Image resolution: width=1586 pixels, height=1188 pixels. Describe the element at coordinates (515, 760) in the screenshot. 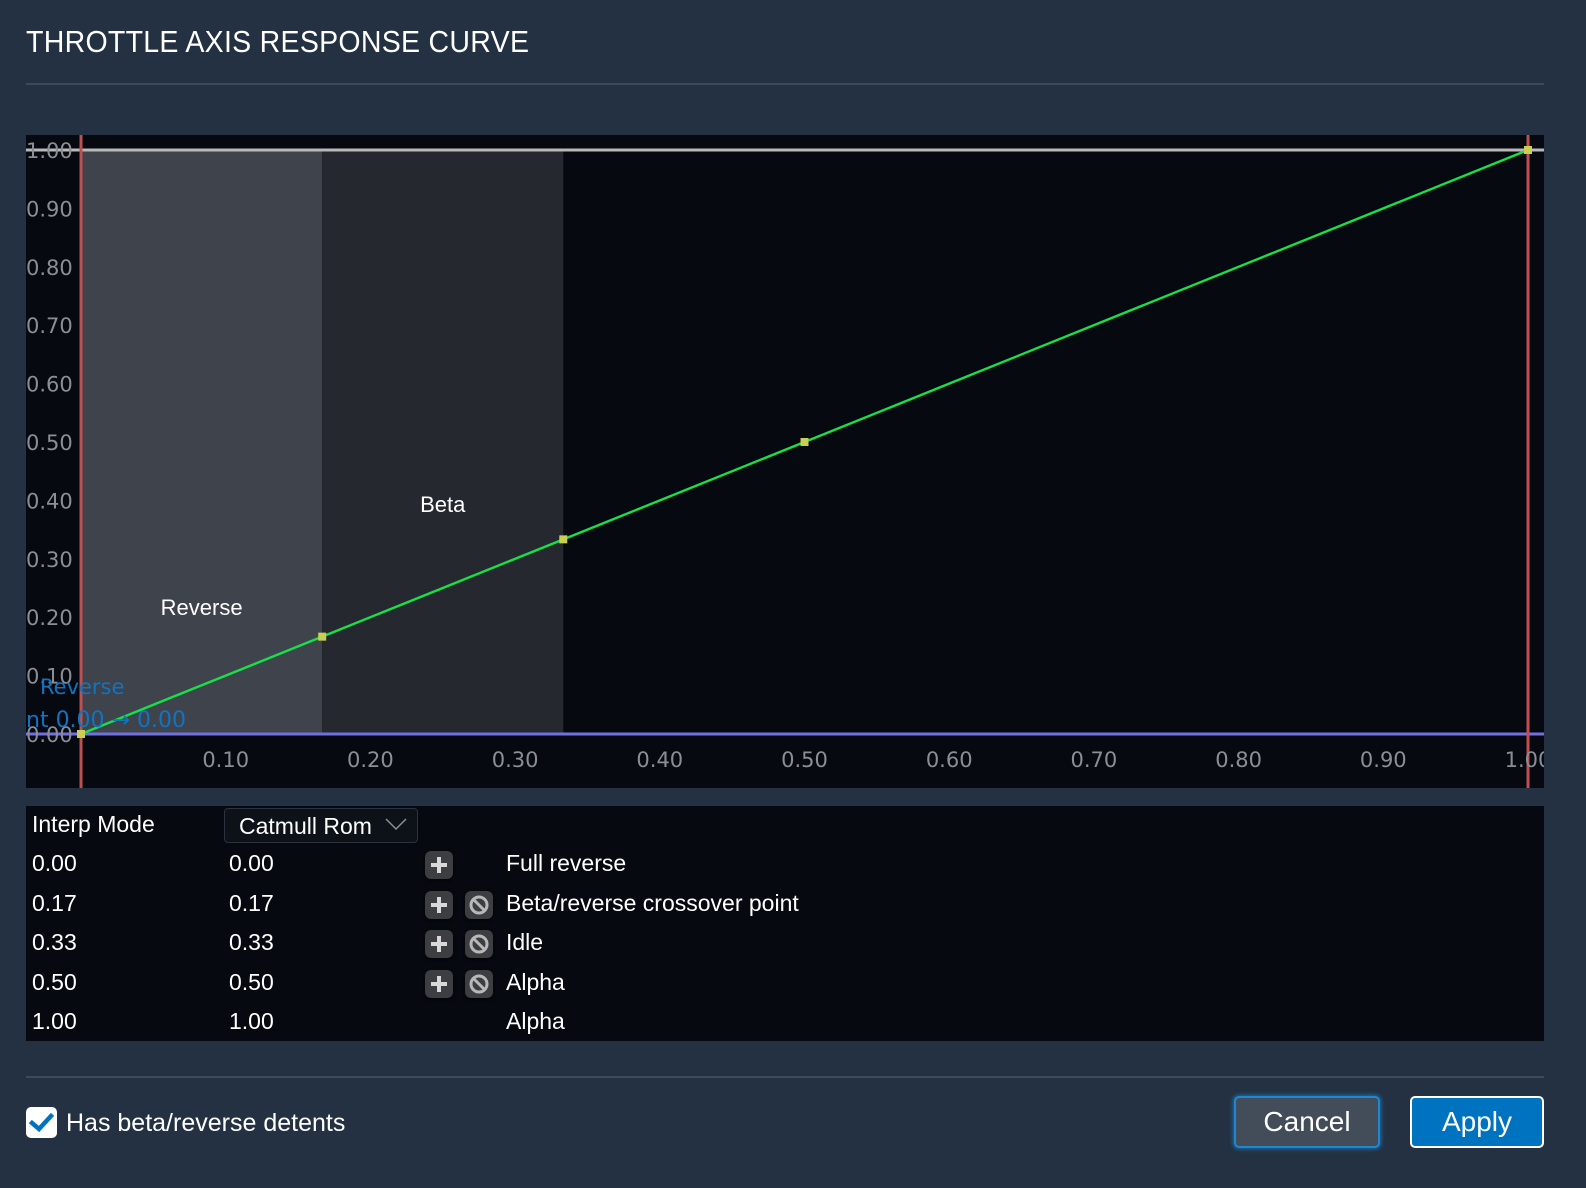

I see `x-tick-label: 0.30` at that location.